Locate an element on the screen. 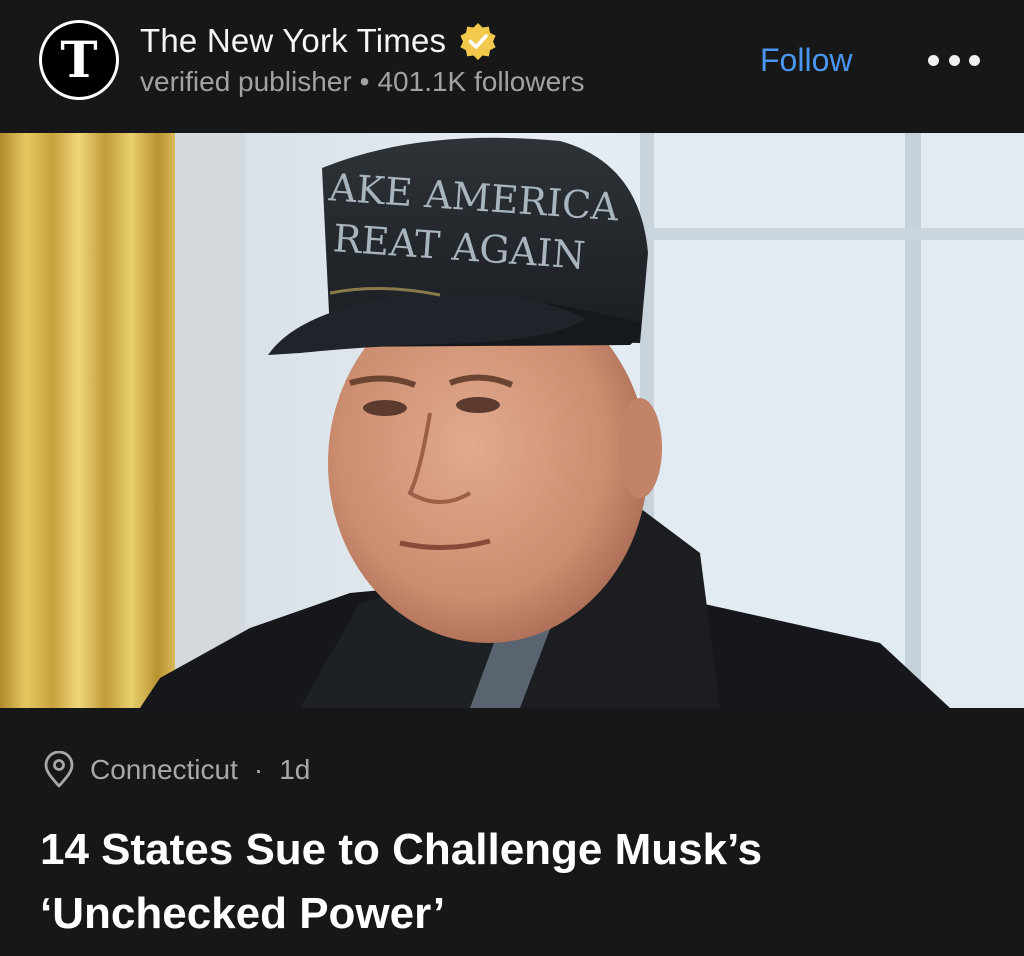  publisher-name-row: The New York Times is located at coordinates (319, 41).